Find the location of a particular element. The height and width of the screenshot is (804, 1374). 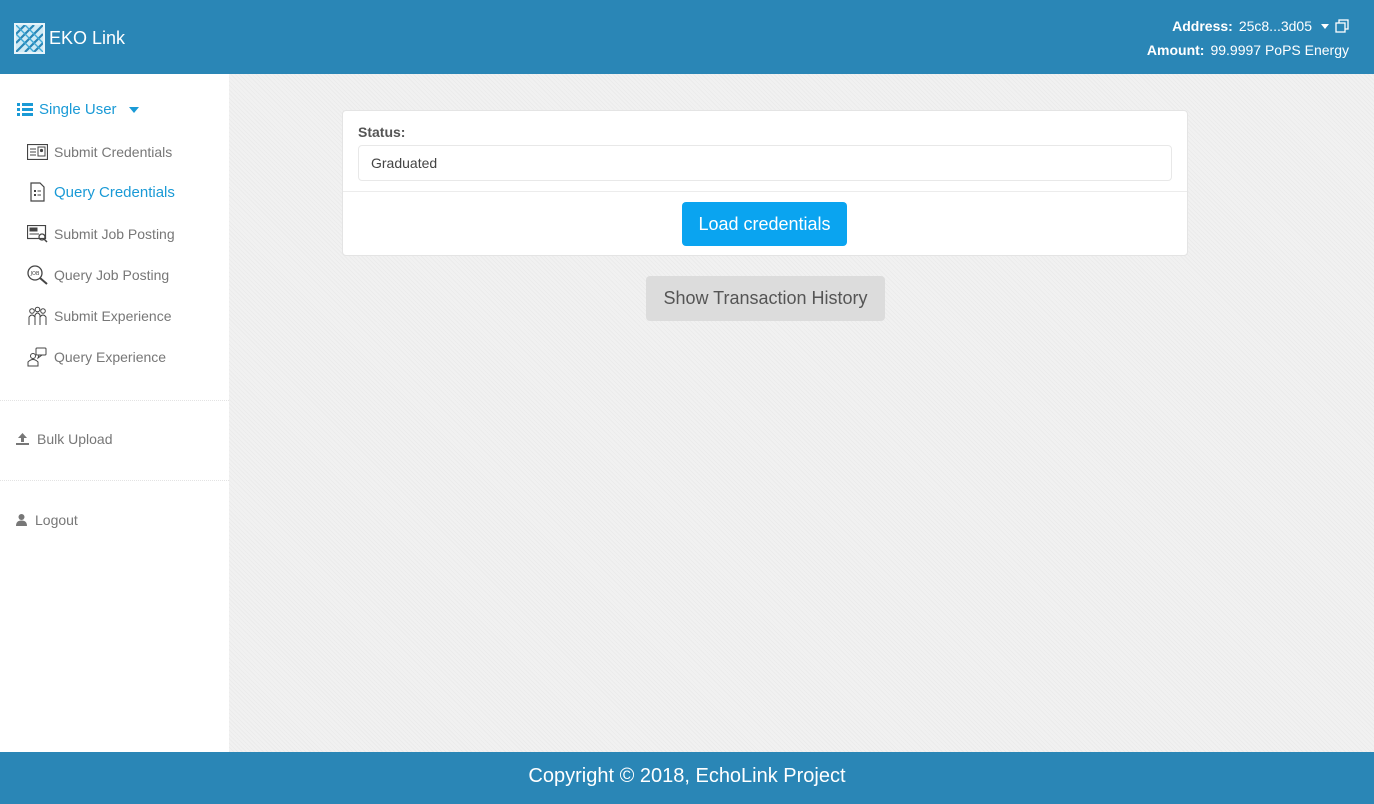

sidebar-item-label: Query Experience is located at coordinates (110, 357).